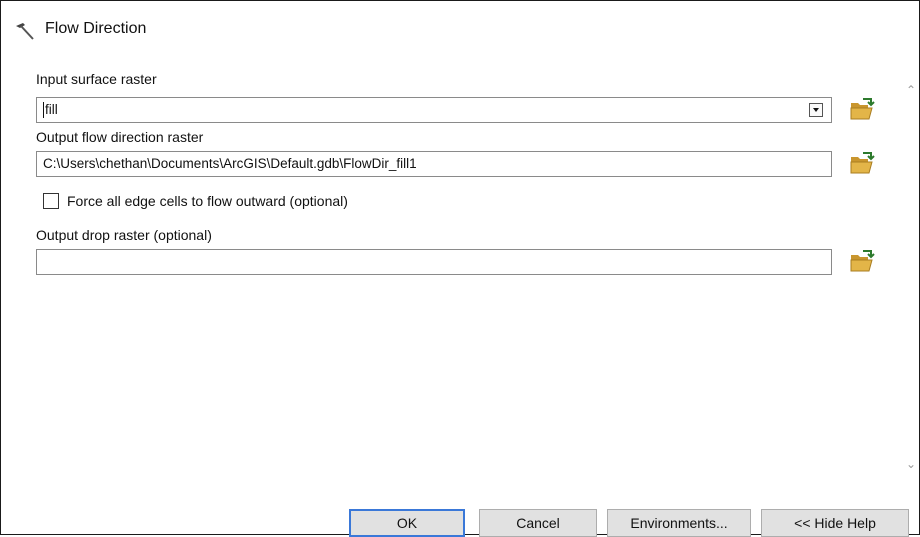 This screenshot has height=537, width=920. What do you see at coordinates (124, 235) in the screenshot?
I see `output-drop-raster-label: Output drop raster (optional)` at bounding box center [124, 235].